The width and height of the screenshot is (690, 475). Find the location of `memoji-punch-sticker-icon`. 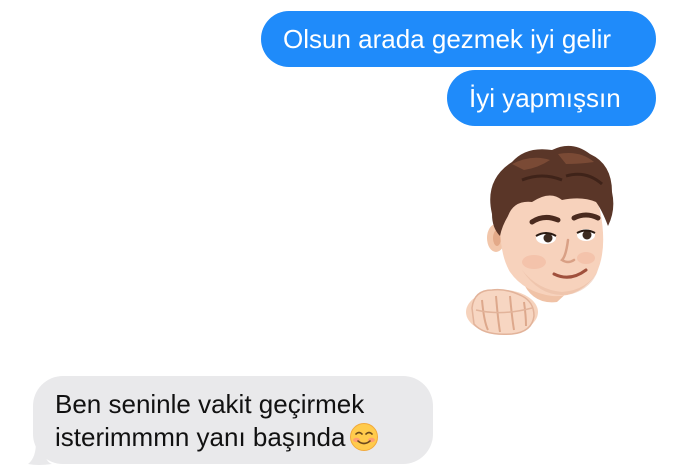

memoji-punch-sticker-icon is located at coordinates (542, 240).